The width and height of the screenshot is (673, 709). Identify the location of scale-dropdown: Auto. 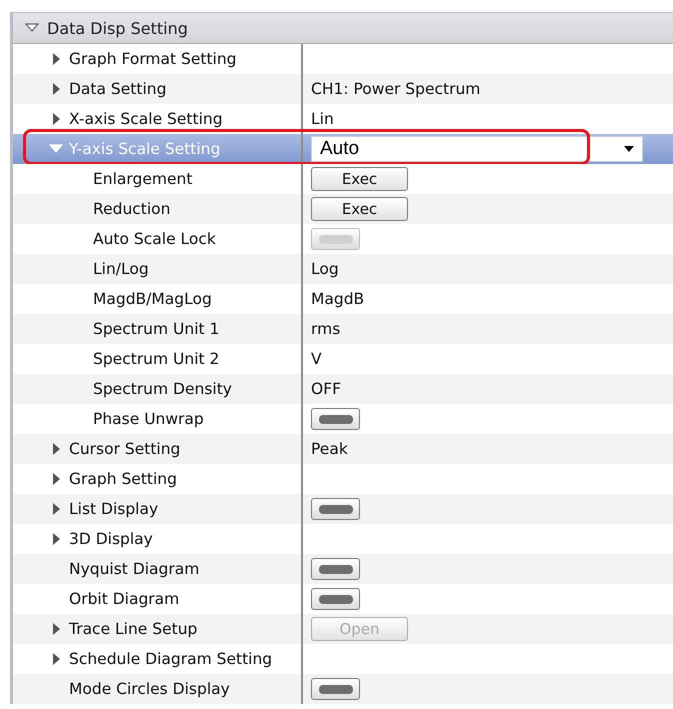
(477, 149).